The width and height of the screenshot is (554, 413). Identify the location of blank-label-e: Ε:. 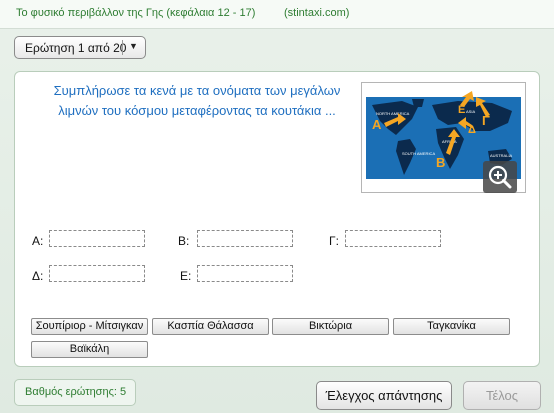
(186, 276).